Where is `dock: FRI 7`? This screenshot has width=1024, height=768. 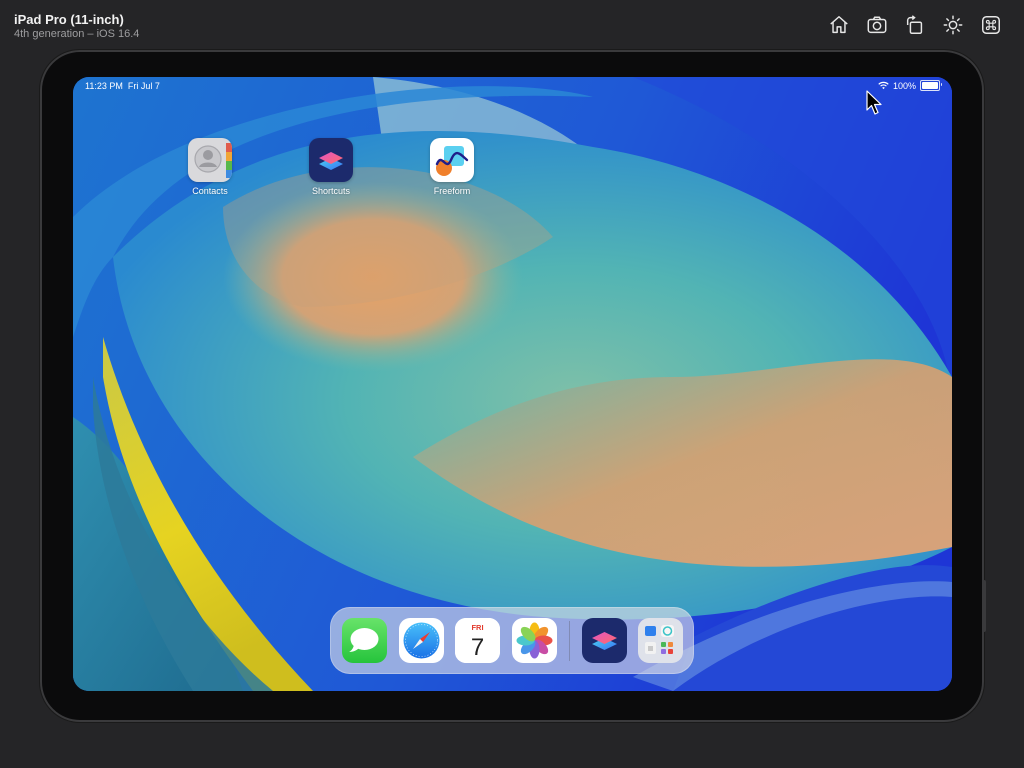 dock: FRI 7 is located at coordinates (512, 640).